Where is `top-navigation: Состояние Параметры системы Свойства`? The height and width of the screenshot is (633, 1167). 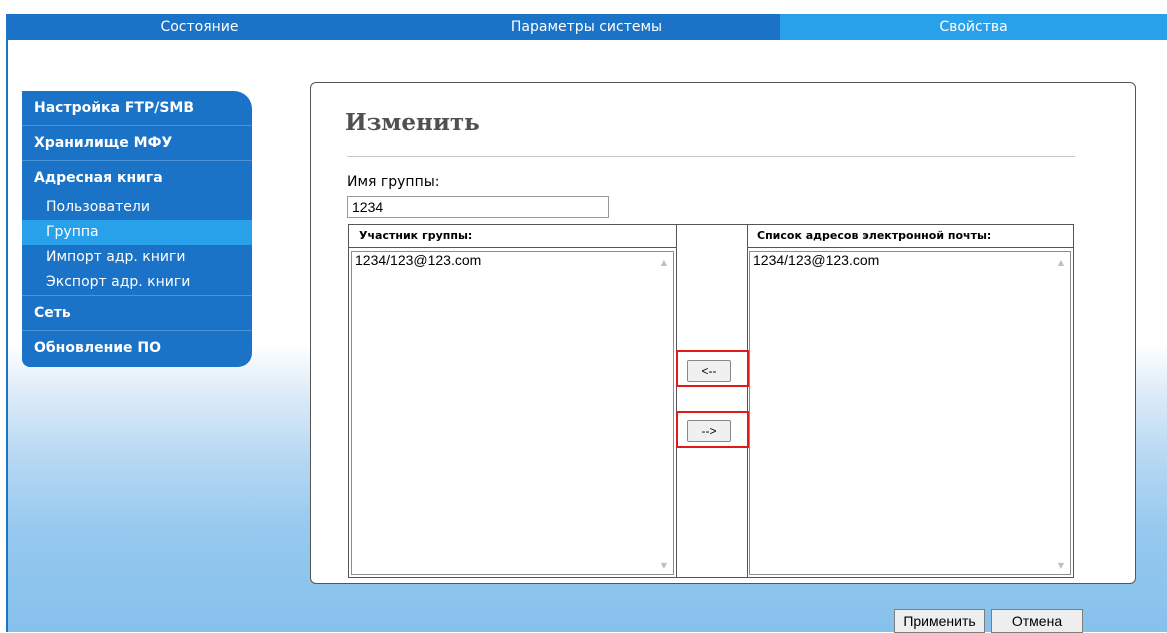 top-navigation: Состояние Параметры системы Свойства is located at coordinates (586, 27).